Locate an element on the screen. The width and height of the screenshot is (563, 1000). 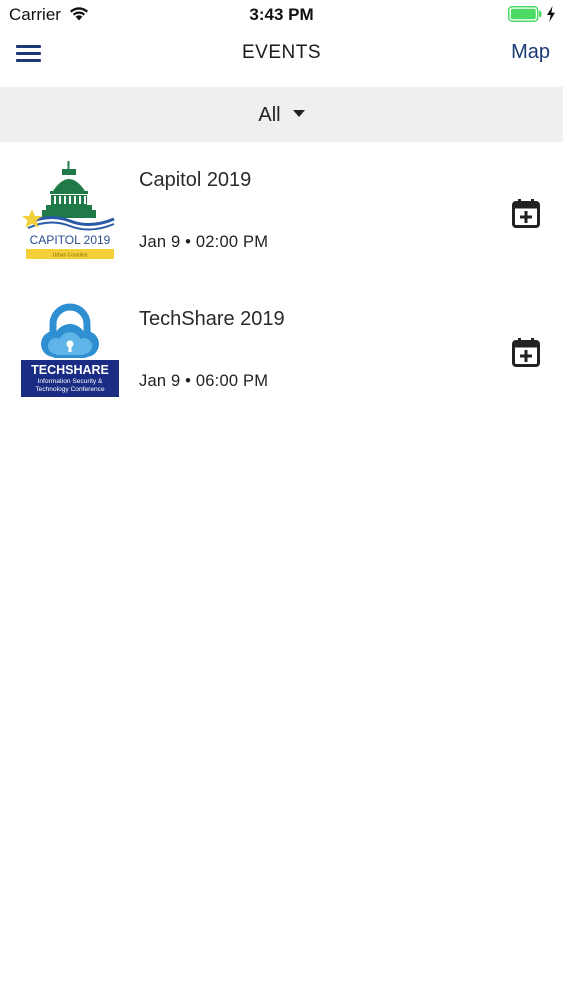
techshare-logo-subtext-1: Information Security & is located at coordinates (70, 381).